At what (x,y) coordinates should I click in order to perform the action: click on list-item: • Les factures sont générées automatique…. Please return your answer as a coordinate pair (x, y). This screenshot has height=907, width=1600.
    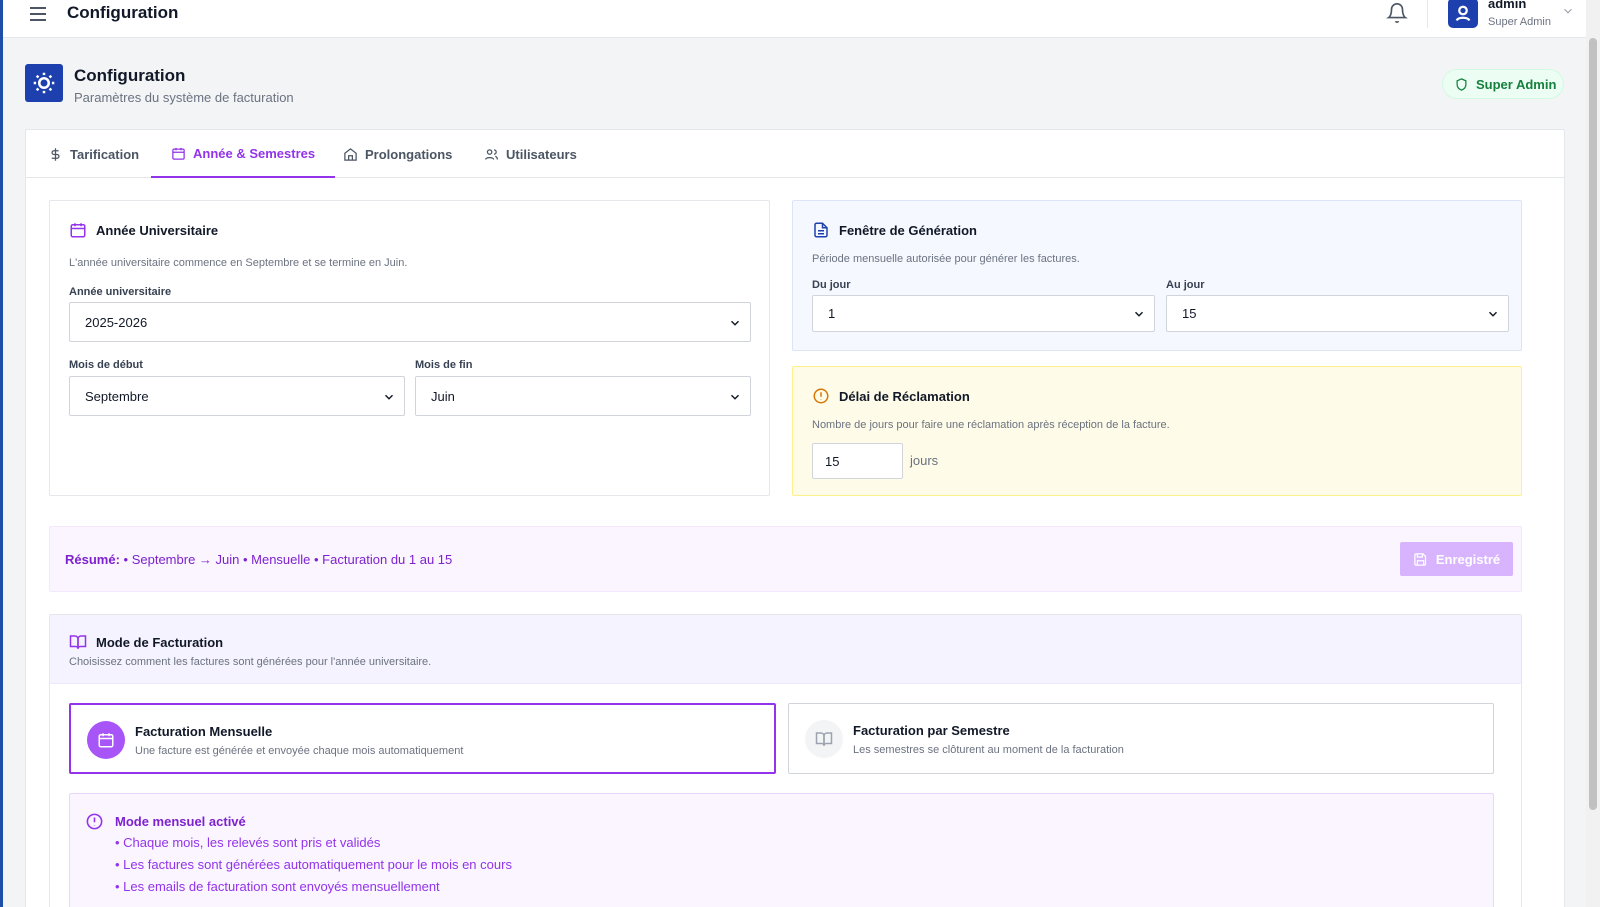
    Looking at the image, I should click on (313, 864).